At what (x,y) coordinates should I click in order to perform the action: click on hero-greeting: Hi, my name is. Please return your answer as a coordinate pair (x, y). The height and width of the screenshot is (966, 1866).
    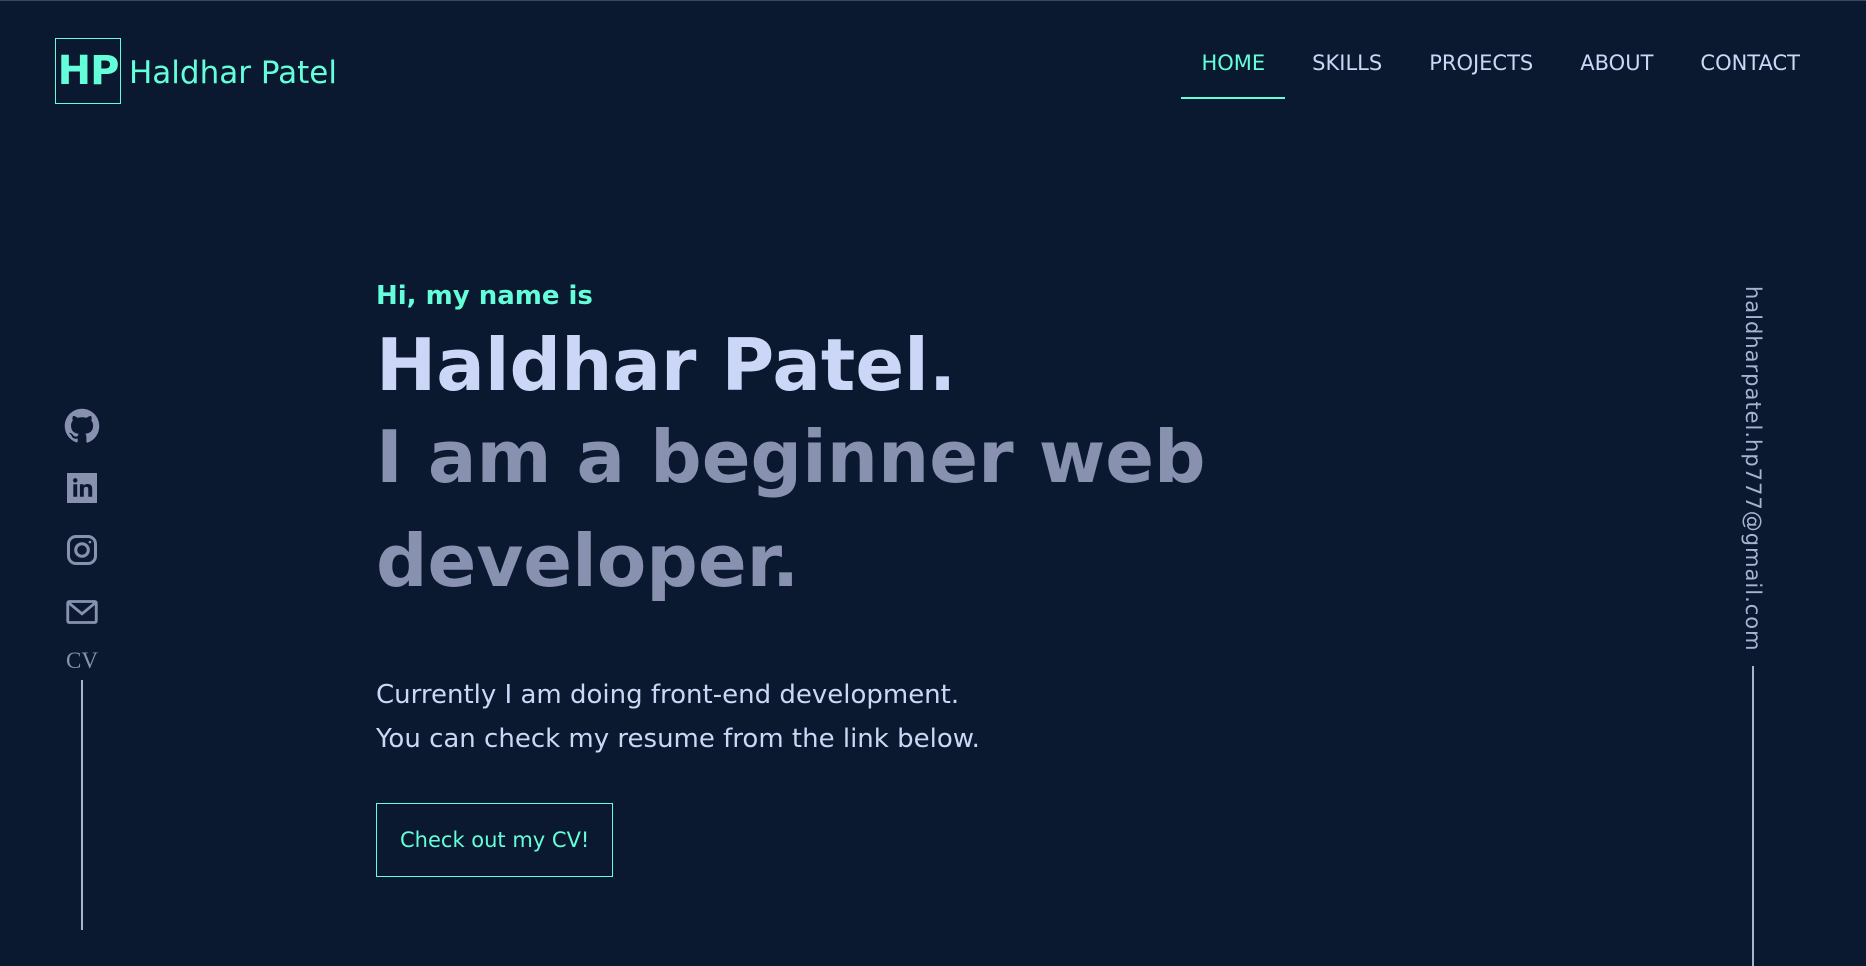
    Looking at the image, I should click on (484, 296).